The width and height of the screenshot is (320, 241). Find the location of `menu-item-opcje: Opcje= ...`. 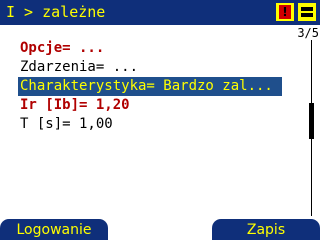

menu-item-opcje: Opcje= ... is located at coordinates (62, 48).